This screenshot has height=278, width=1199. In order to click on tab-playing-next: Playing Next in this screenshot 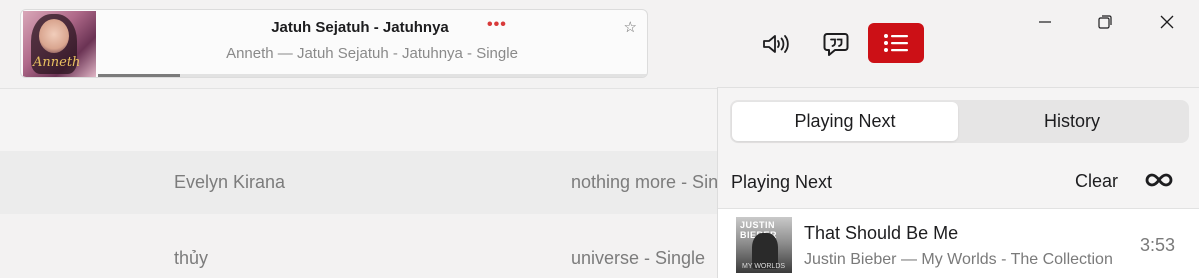, I will do `click(845, 121)`.